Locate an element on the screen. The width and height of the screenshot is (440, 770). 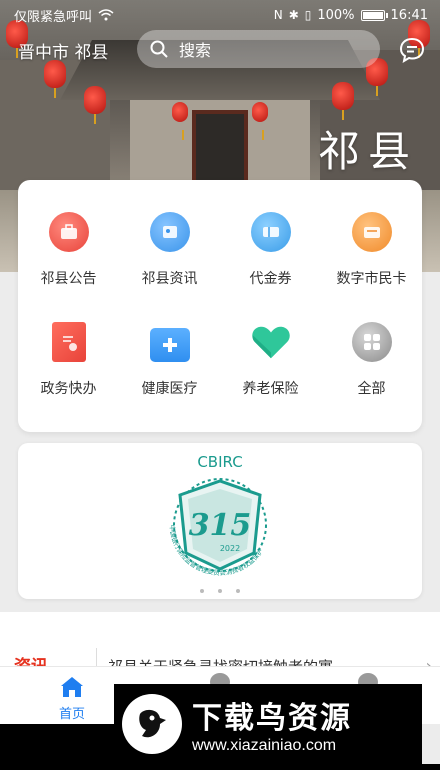
service-announcement: 祁县公告 is located at coordinates (68, 235).